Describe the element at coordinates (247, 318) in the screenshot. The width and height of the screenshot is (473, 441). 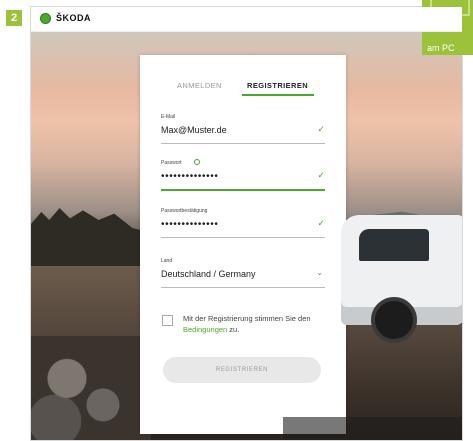
I see `terms-prefix: Mit der Registrierung stimmen Sie den` at that location.